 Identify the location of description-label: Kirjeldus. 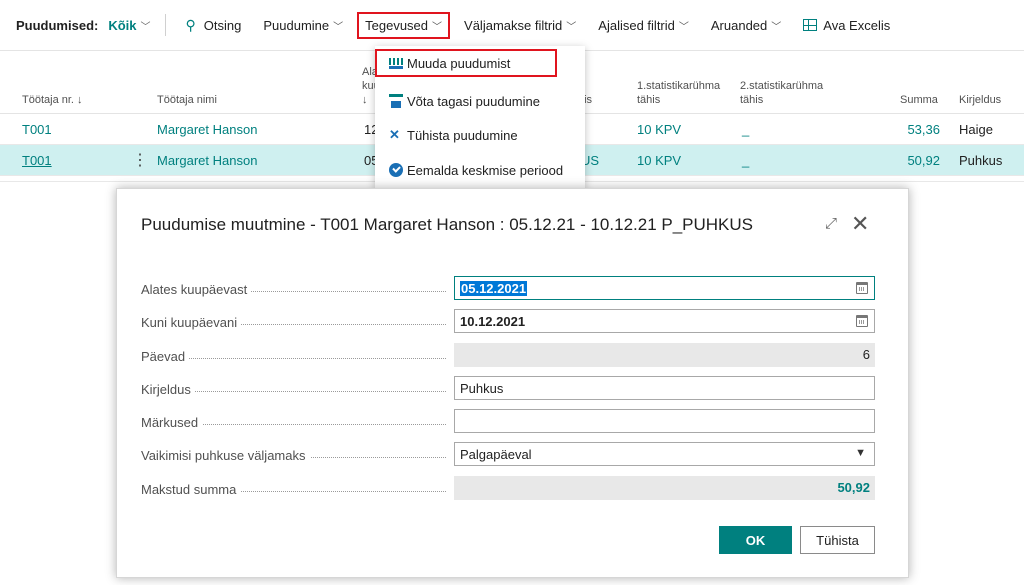
(293, 389).